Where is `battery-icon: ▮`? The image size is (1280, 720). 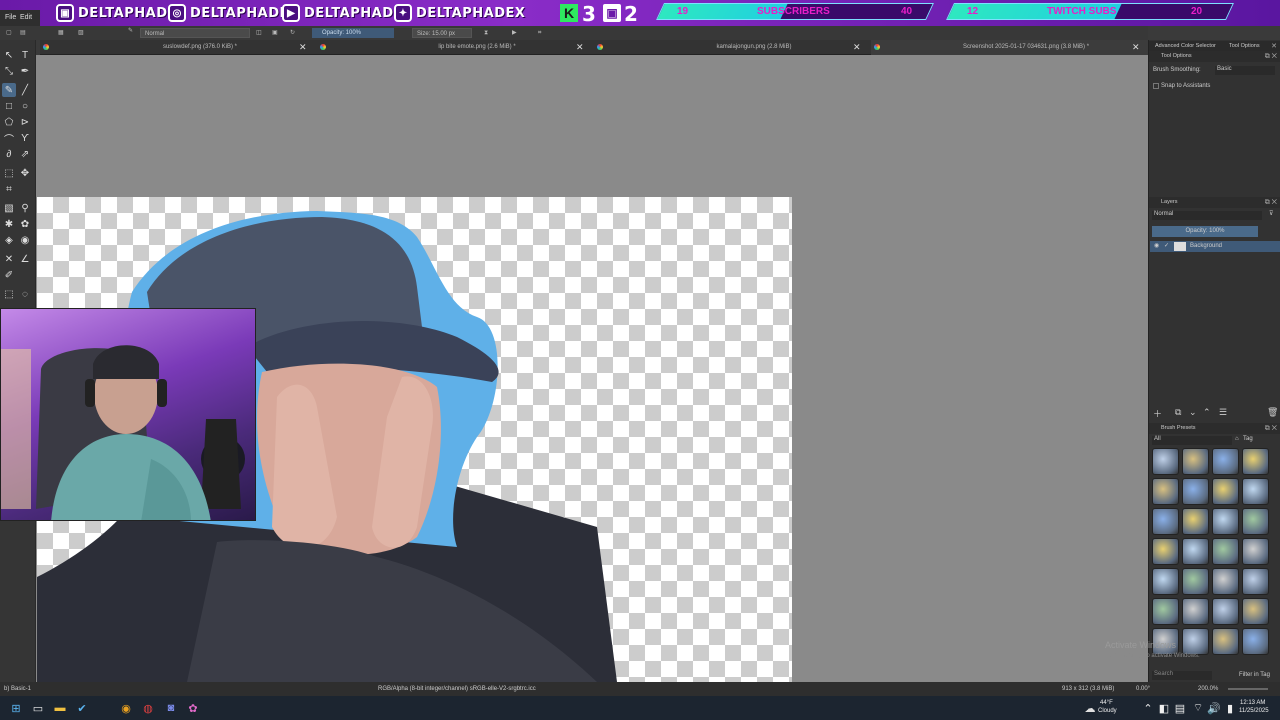 battery-icon: ▮ is located at coordinates (1230, 708).